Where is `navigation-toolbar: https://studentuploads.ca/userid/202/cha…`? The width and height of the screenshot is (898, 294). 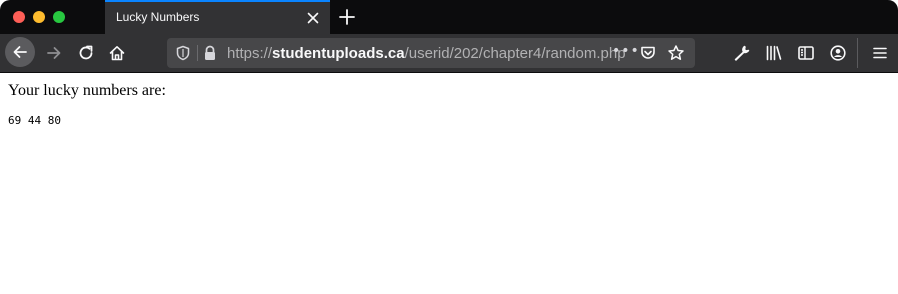
navigation-toolbar: https://studentuploads.ca/userid/202/cha… is located at coordinates (449, 53).